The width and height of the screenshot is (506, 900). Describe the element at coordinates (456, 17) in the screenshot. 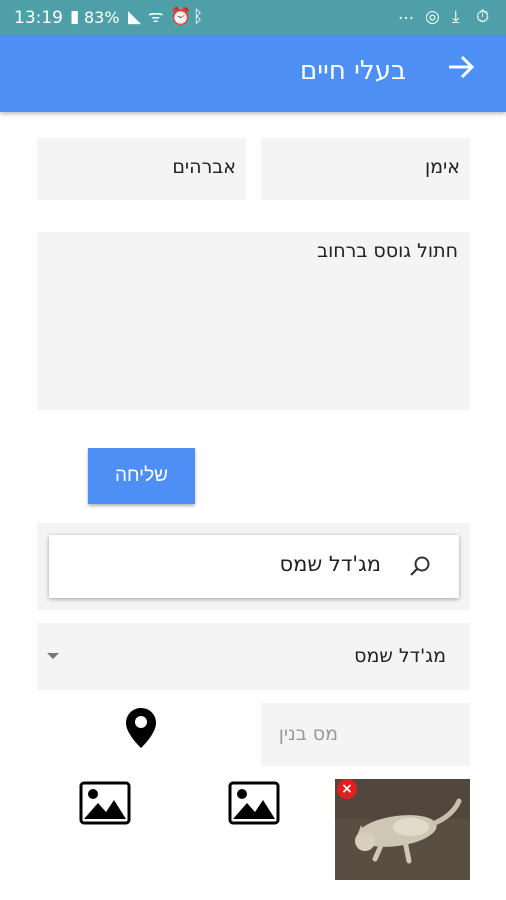

I see `download-icon: ⤓` at that location.